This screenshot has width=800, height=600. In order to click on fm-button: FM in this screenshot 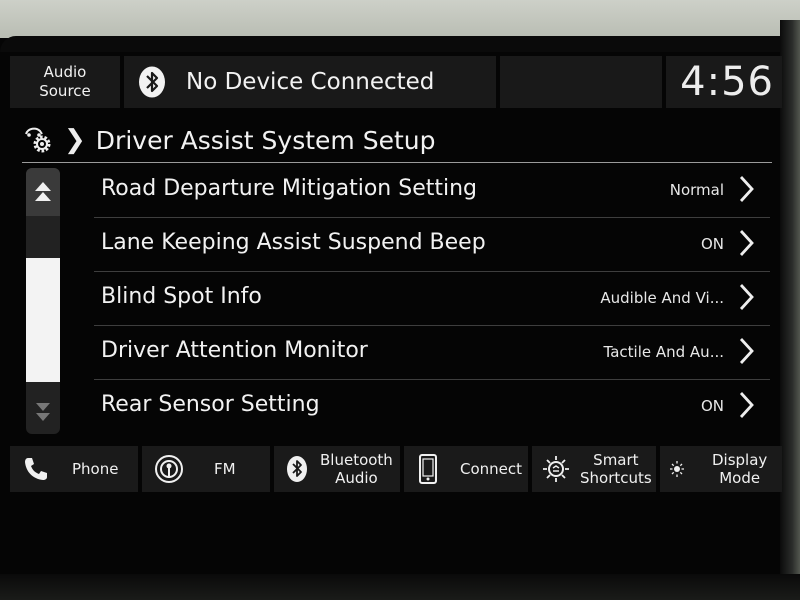, I will do `click(206, 469)`.